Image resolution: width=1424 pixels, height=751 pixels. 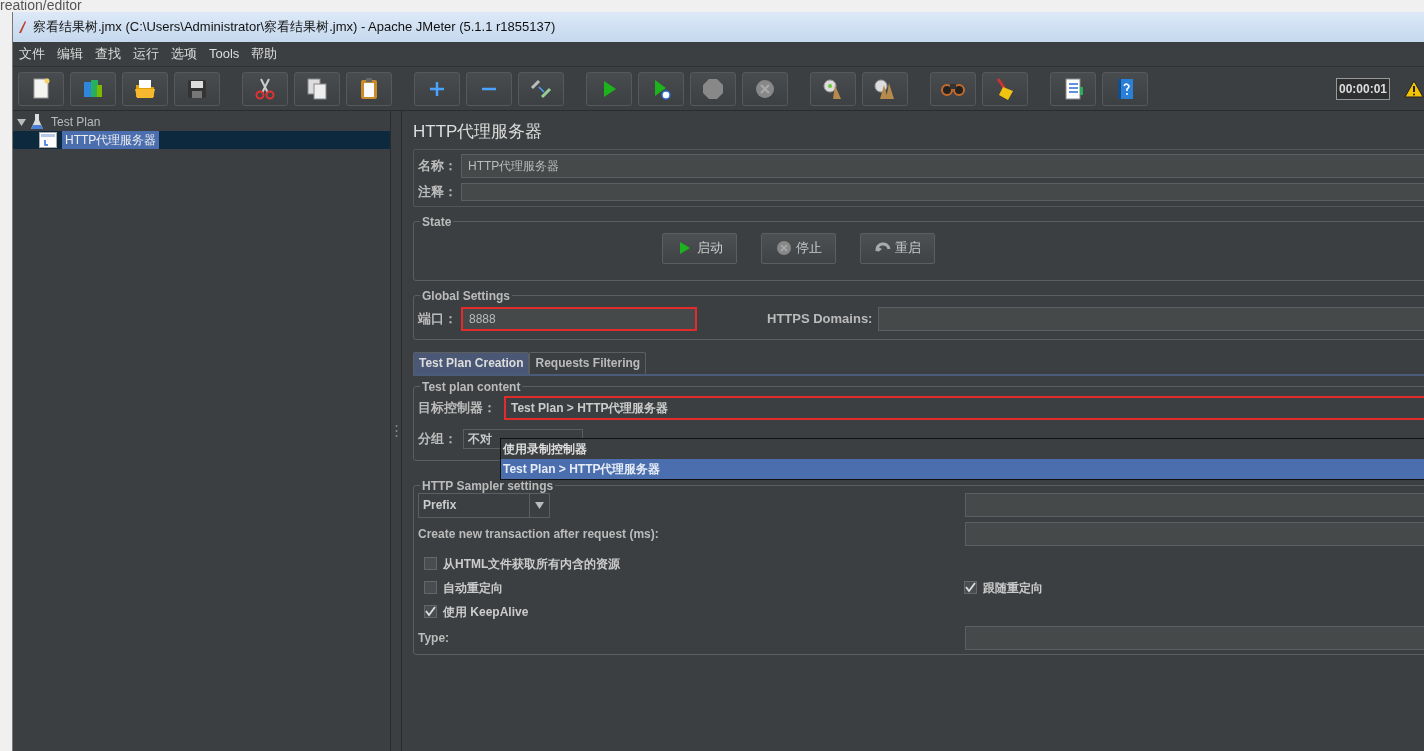 I want to click on field-label: 端口：, so click(x=437, y=318).